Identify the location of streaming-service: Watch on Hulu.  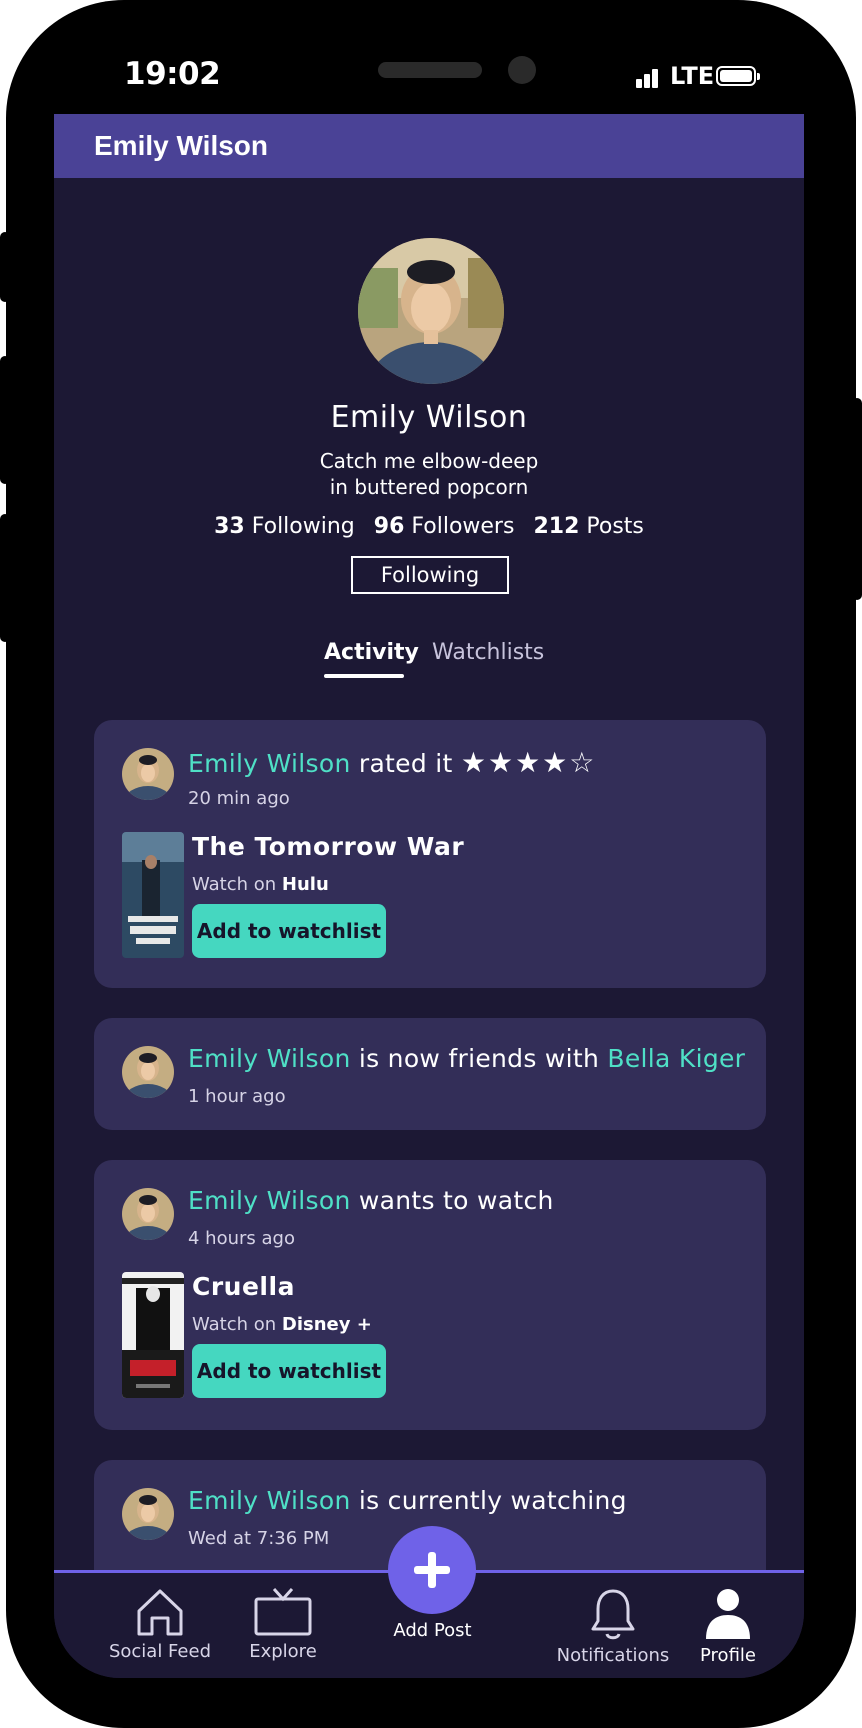
(260, 884).